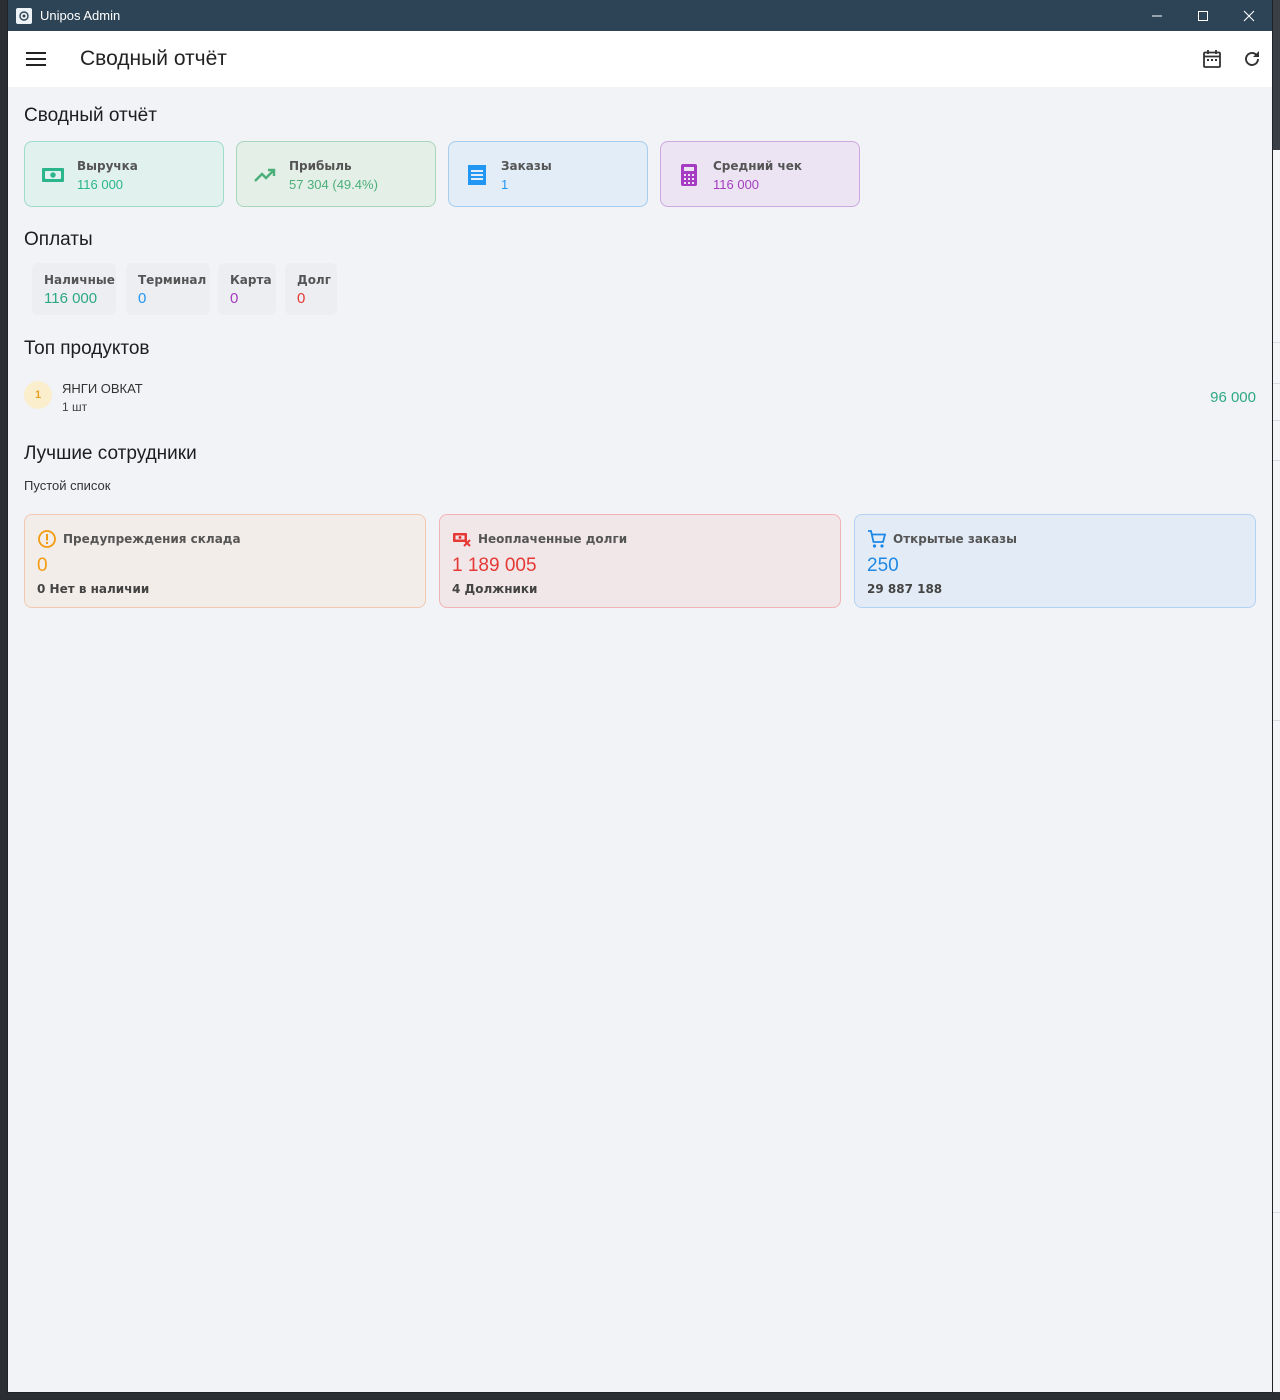 The image size is (1280, 1400). Describe the element at coordinates (758, 166) in the screenshot. I see `average-check-label: Средний чек` at that location.